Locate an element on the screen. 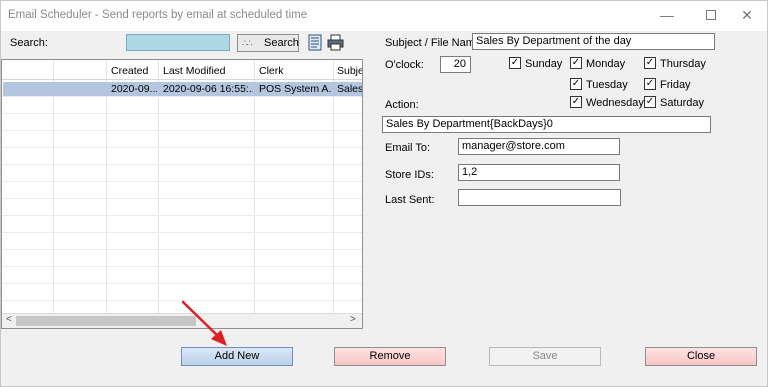  saturday-checkbox: ✓ is located at coordinates (650, 102).